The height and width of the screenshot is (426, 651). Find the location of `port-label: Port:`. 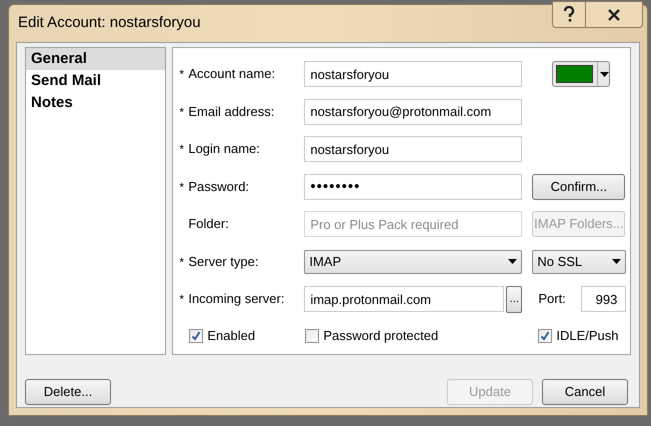

port-label: Port: is located at coordinates (552, 299).